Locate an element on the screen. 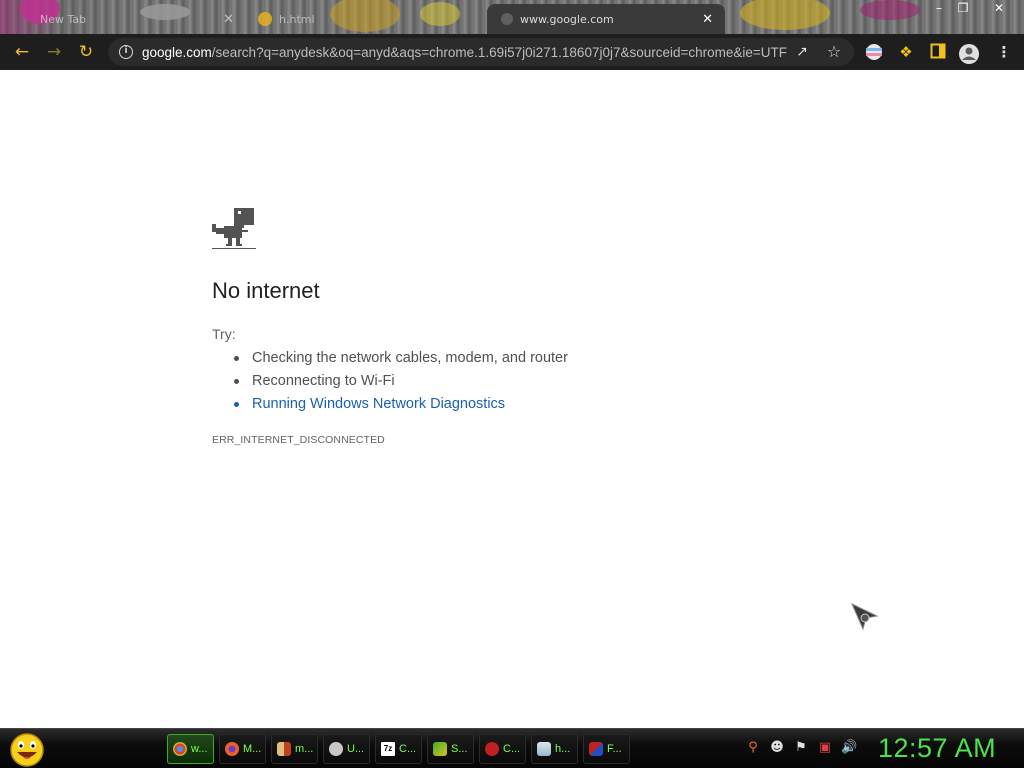  network-diagnostics-link: Running Windows Network Diagnostics is located at coordinates (400, 405).